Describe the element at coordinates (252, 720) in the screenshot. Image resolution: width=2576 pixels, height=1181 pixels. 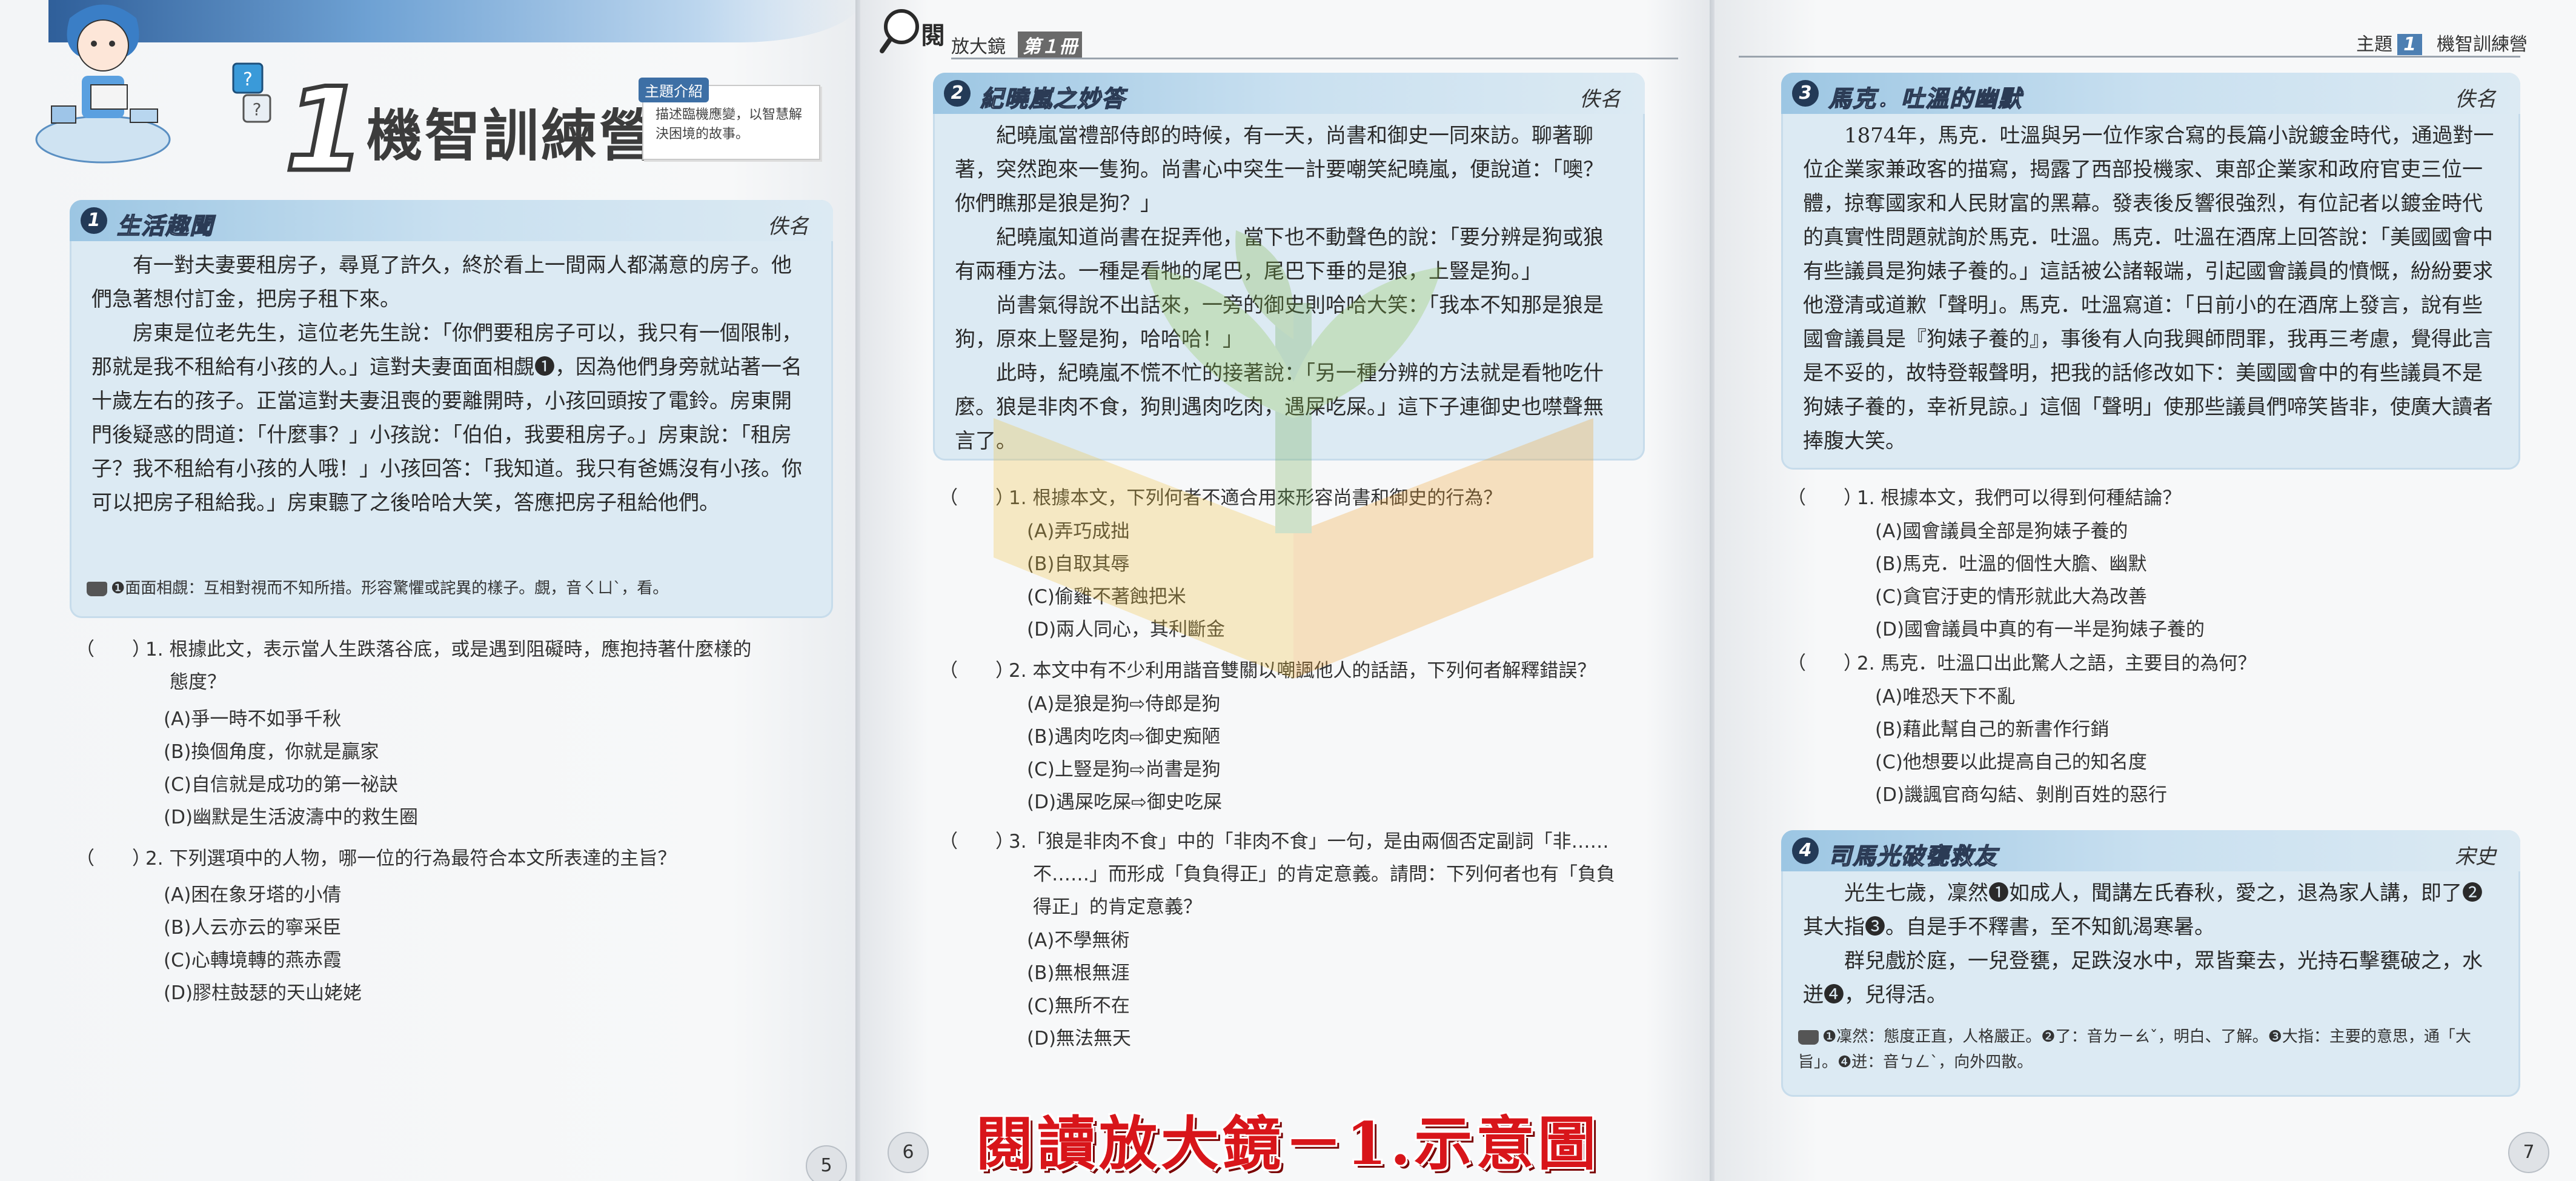
I see `option-a: (A)爭一時不如爭千秋` at that location.